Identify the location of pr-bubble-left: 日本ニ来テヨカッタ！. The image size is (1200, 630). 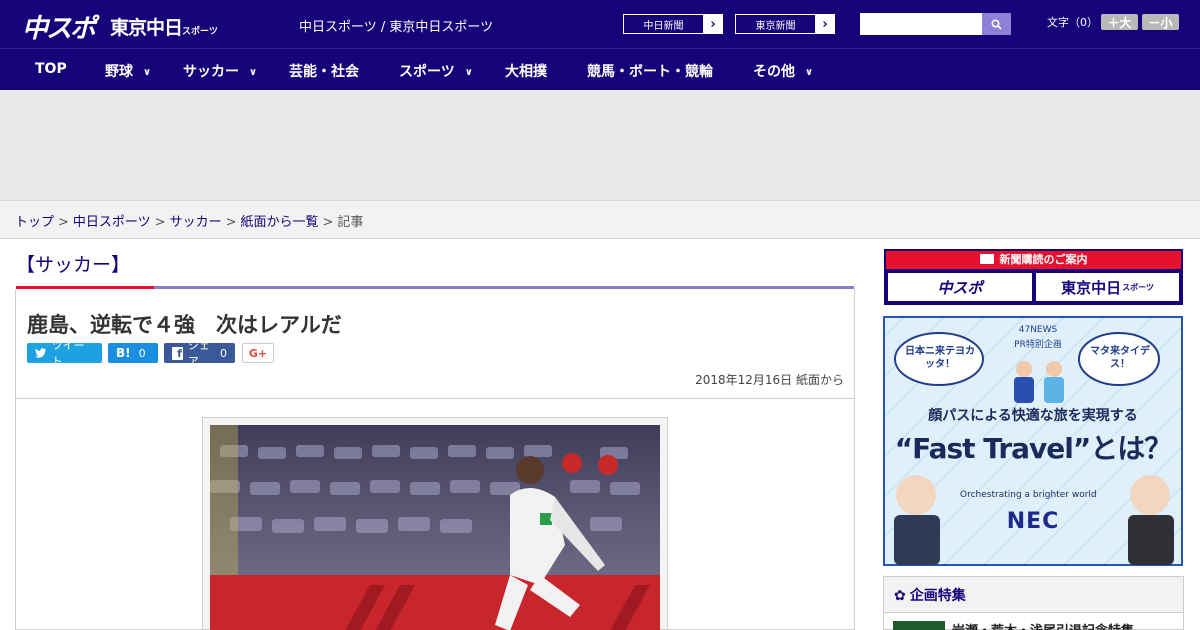
(940, 358).